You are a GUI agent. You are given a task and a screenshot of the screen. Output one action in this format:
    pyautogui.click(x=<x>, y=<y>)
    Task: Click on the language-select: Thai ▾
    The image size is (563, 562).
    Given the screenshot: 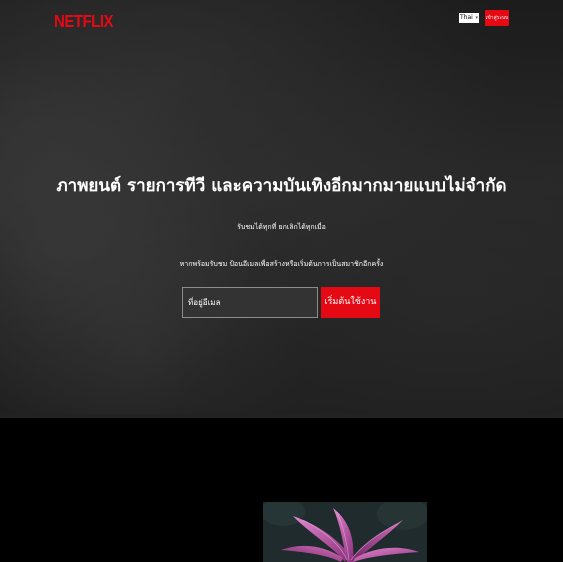 What is the action you would take?
    pyautogui.click(x=469, y=18)
    